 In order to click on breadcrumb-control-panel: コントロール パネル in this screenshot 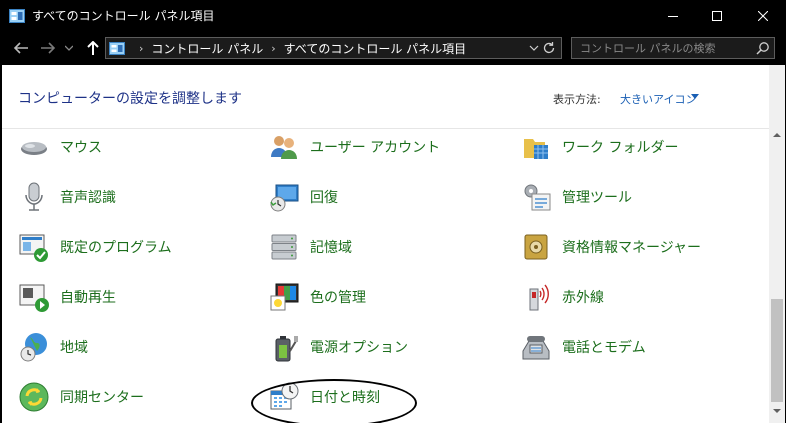, I will do `click(207, 48)`.